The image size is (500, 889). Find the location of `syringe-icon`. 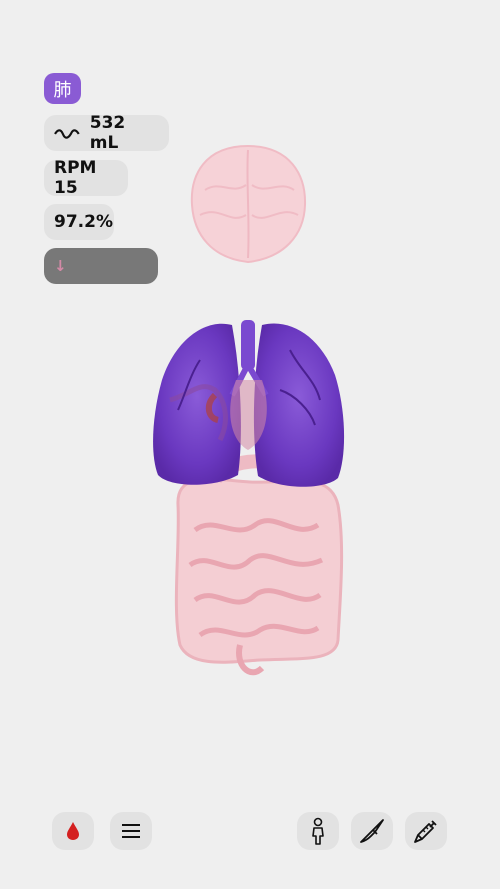

syringe-icon is located at coordinates (425, 831).